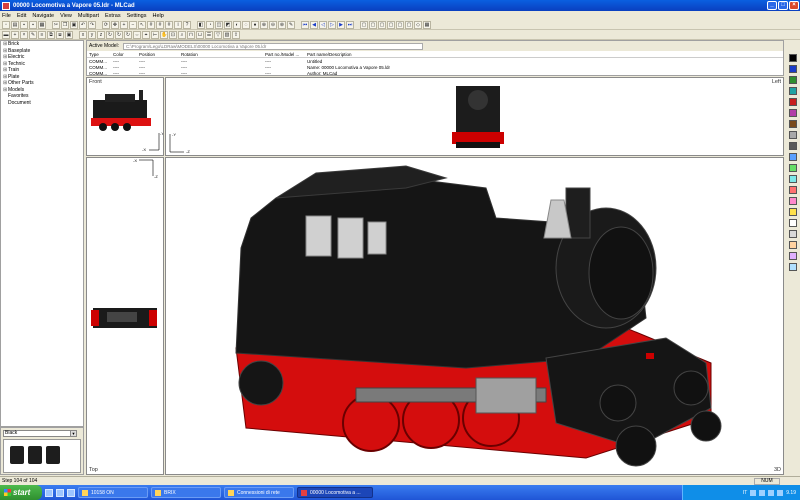  What do you see at coordinates (182, 34) in the screenshot?
I see `zoom-icon: ⌕` at bounding box center [182, 34].